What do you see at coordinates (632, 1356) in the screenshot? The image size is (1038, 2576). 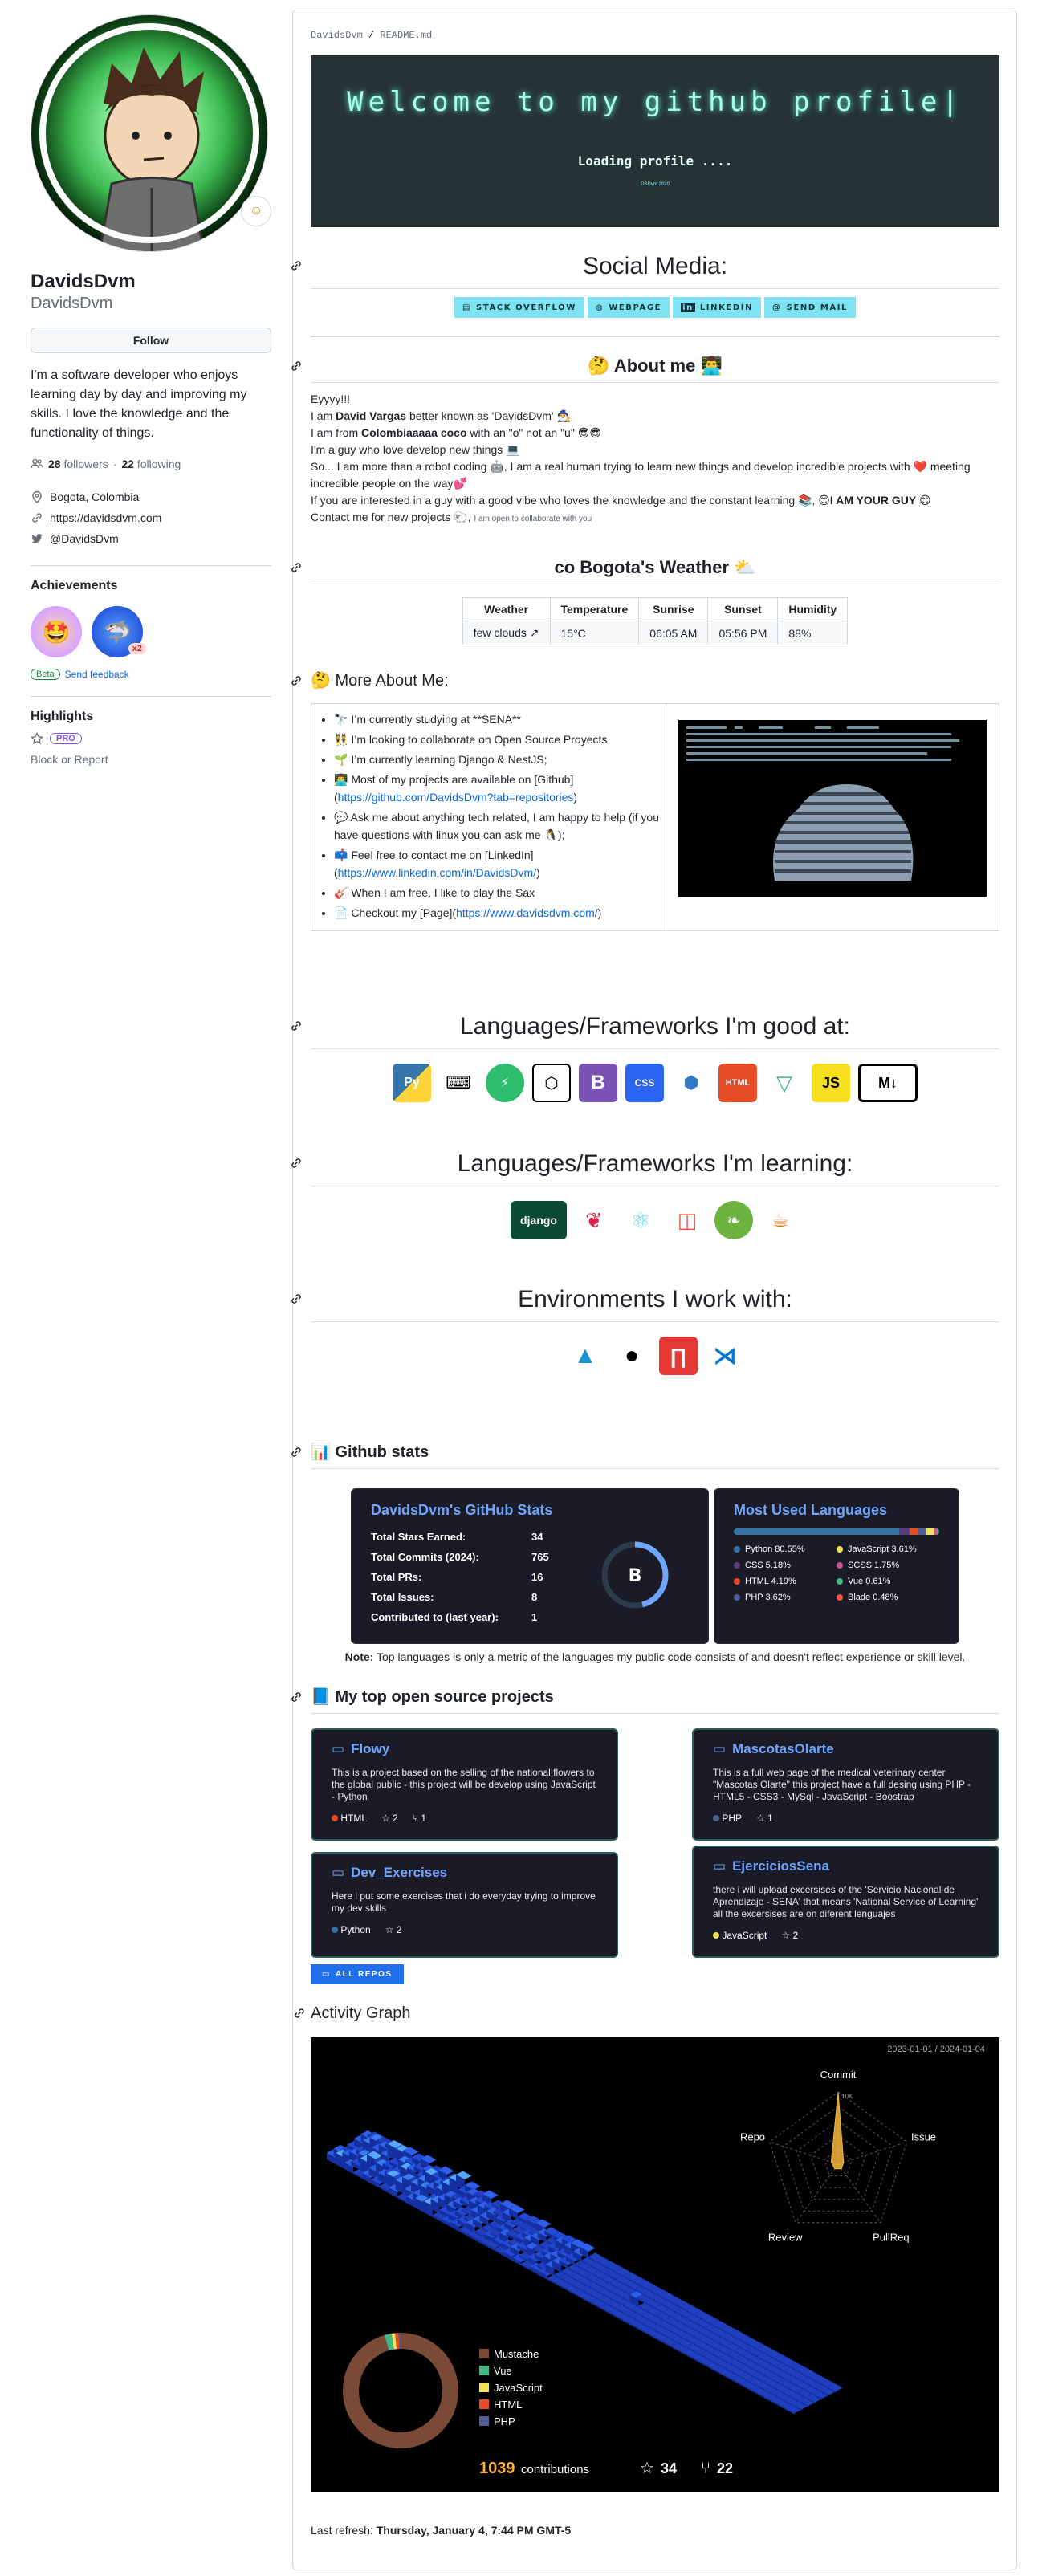 I see `github-icon: ●` at bounding box center [632, 1356].